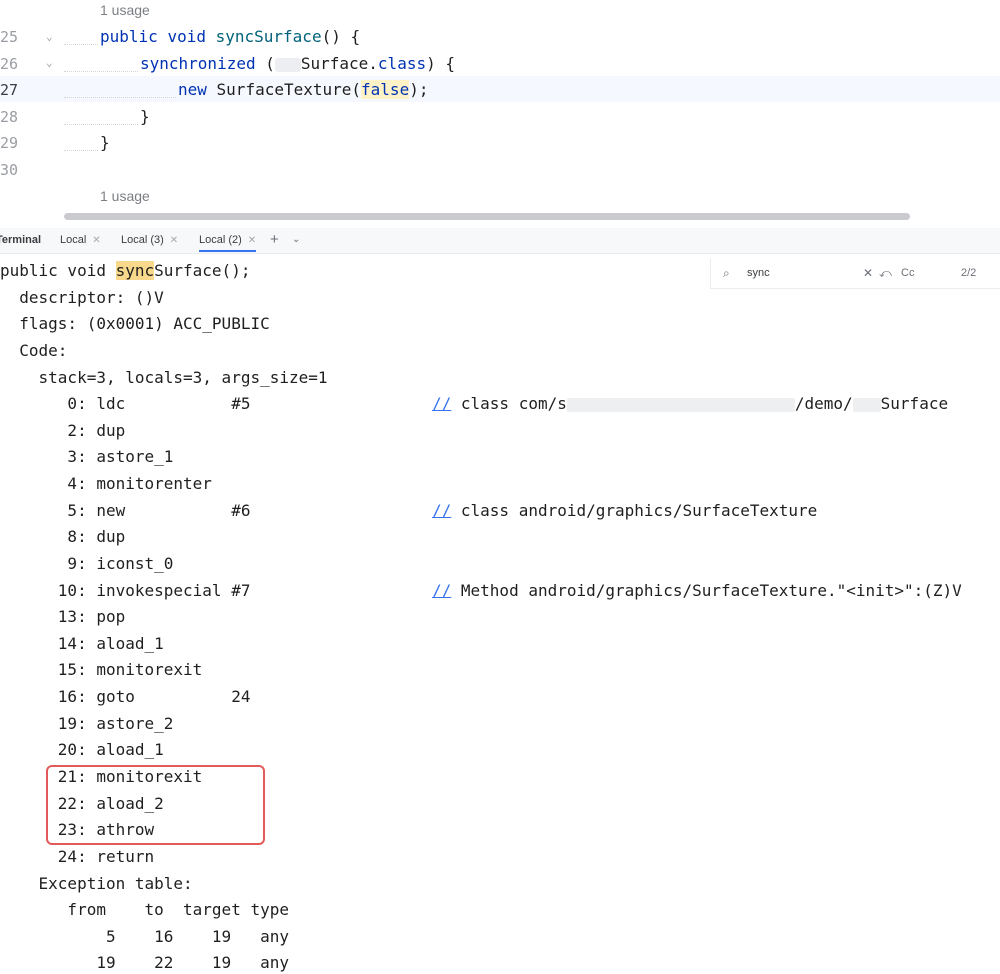  Describe the element at coordinates (907, 273) in the screenshot. I see `match-case-toggle: Cc` at that location.